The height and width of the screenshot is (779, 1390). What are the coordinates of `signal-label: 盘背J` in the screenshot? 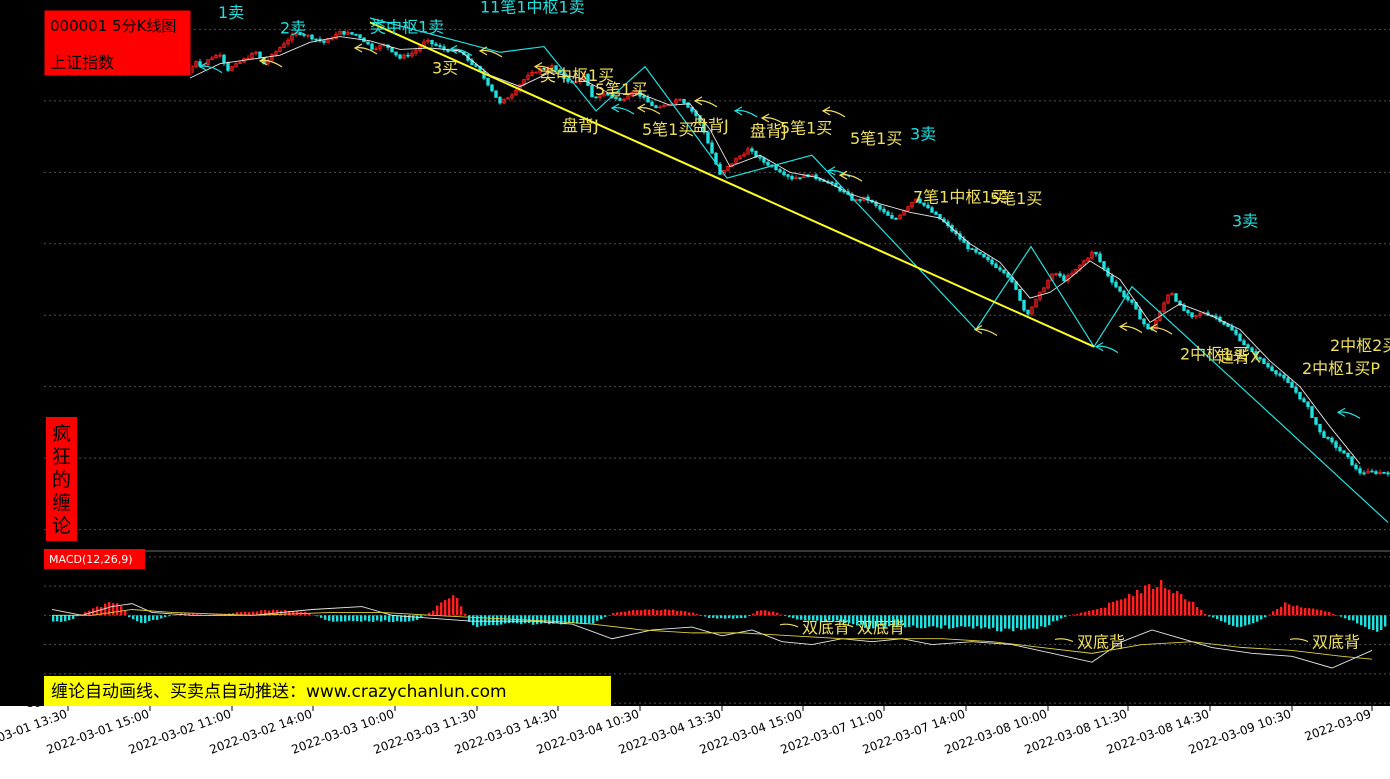 It's located at (580, 125).